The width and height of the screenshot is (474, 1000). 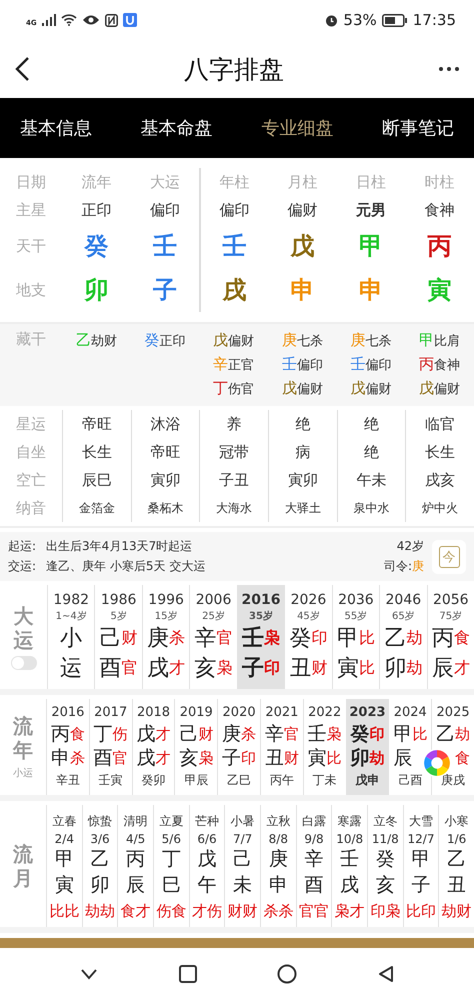 What do you see at coordinates (96, 340) in the screenshot?
I see `hidden-stem: 乙劫财` at bounding box center [96, 340].